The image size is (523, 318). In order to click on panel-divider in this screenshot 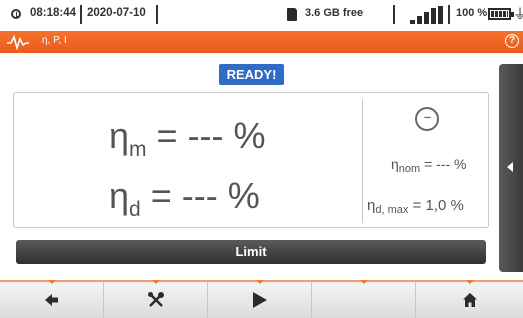, I will do `click(362, 161)`.